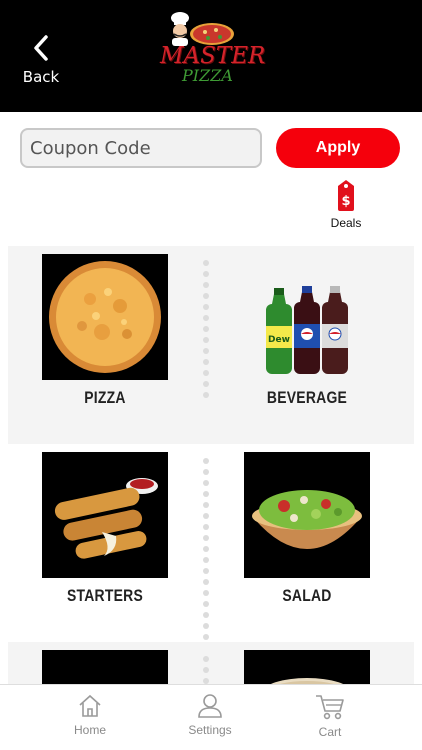 This screenshot has height=750, width=422. What do you see at coordinates (41, 77) in the screenshot?
I see `back-label: Back` at bounding box center [41, 77].